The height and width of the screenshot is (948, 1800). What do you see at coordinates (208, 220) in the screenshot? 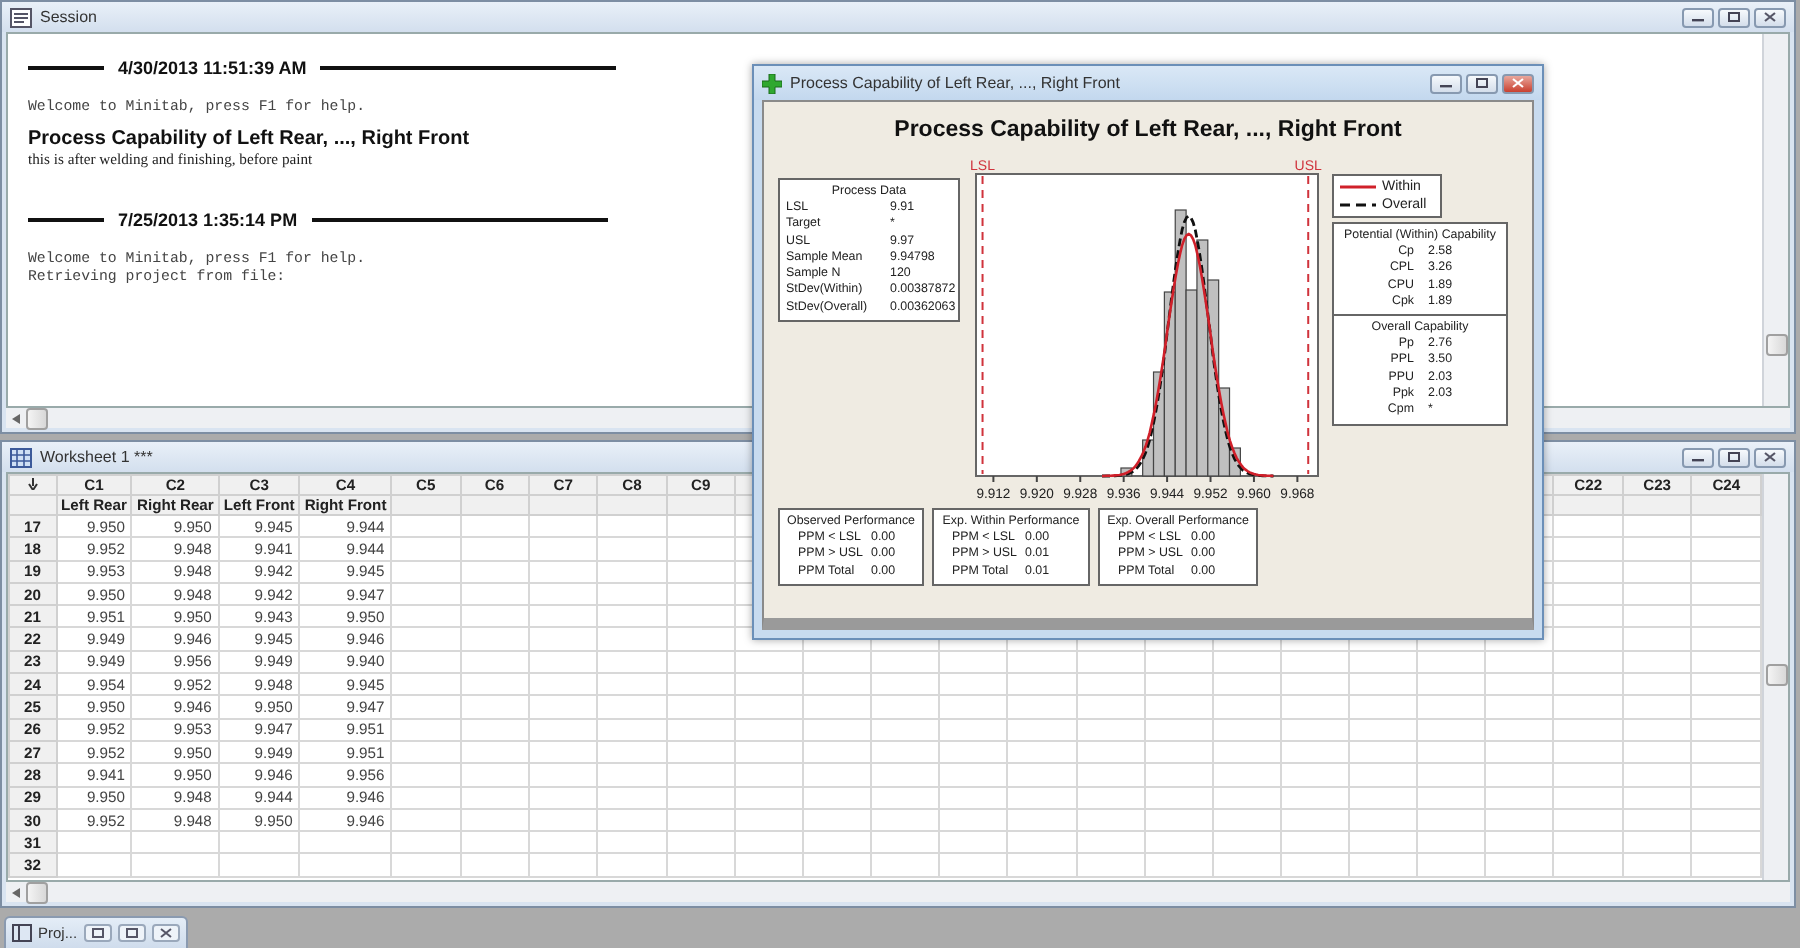
I see `session-timestamp: 7/25/2013 1:35:14 PM` at bounding box center [208, 220].